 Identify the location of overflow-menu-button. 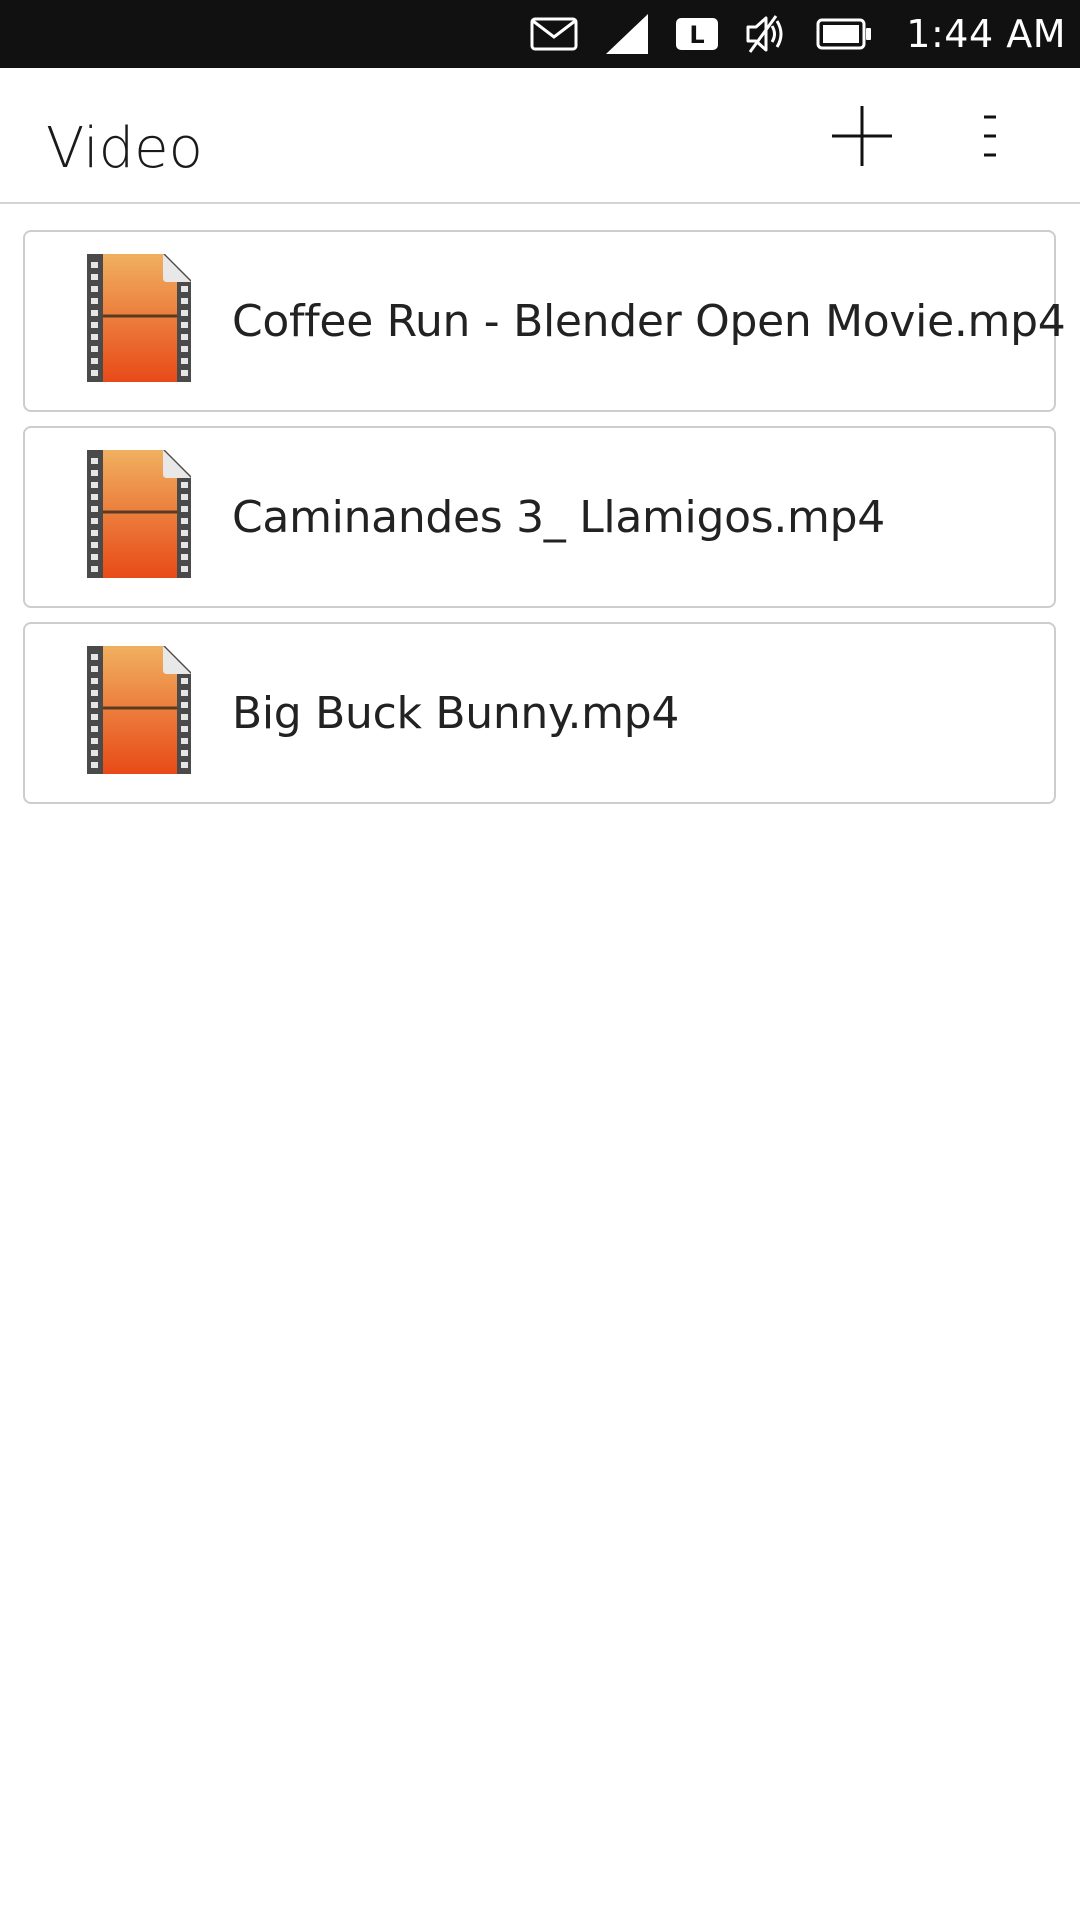
(988, 136).